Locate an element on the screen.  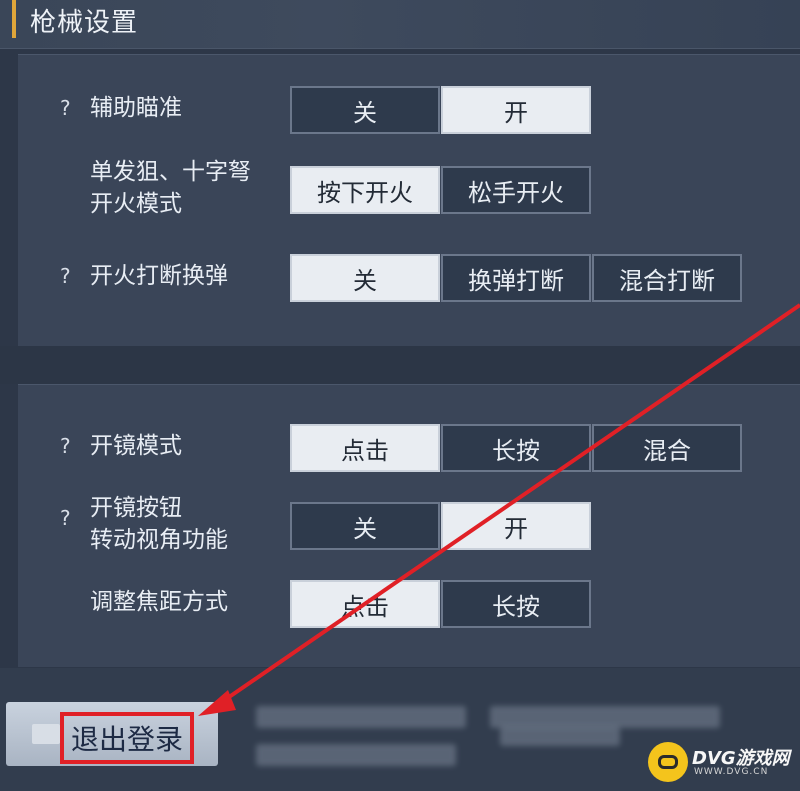
header-accent-bar is located at coordinates (14, 19).